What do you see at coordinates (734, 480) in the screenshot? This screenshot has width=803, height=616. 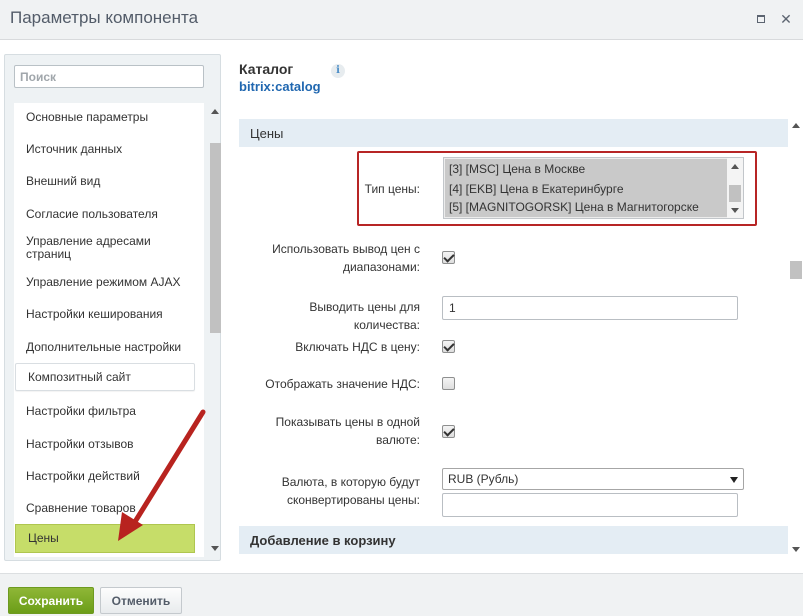 I see `chevron-down-icon` at bounding box center [734, 480].